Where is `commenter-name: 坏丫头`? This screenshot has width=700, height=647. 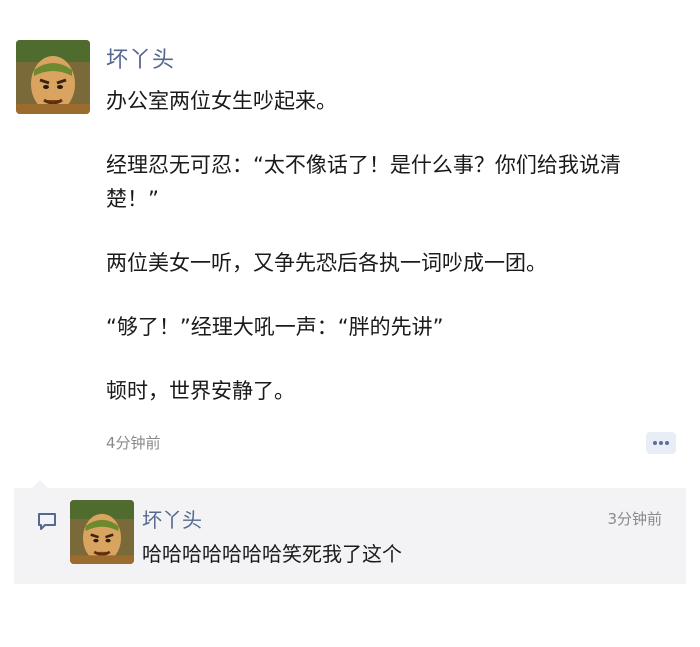 commenter-name: 坏丫头 is located at coordinates (172, 518).